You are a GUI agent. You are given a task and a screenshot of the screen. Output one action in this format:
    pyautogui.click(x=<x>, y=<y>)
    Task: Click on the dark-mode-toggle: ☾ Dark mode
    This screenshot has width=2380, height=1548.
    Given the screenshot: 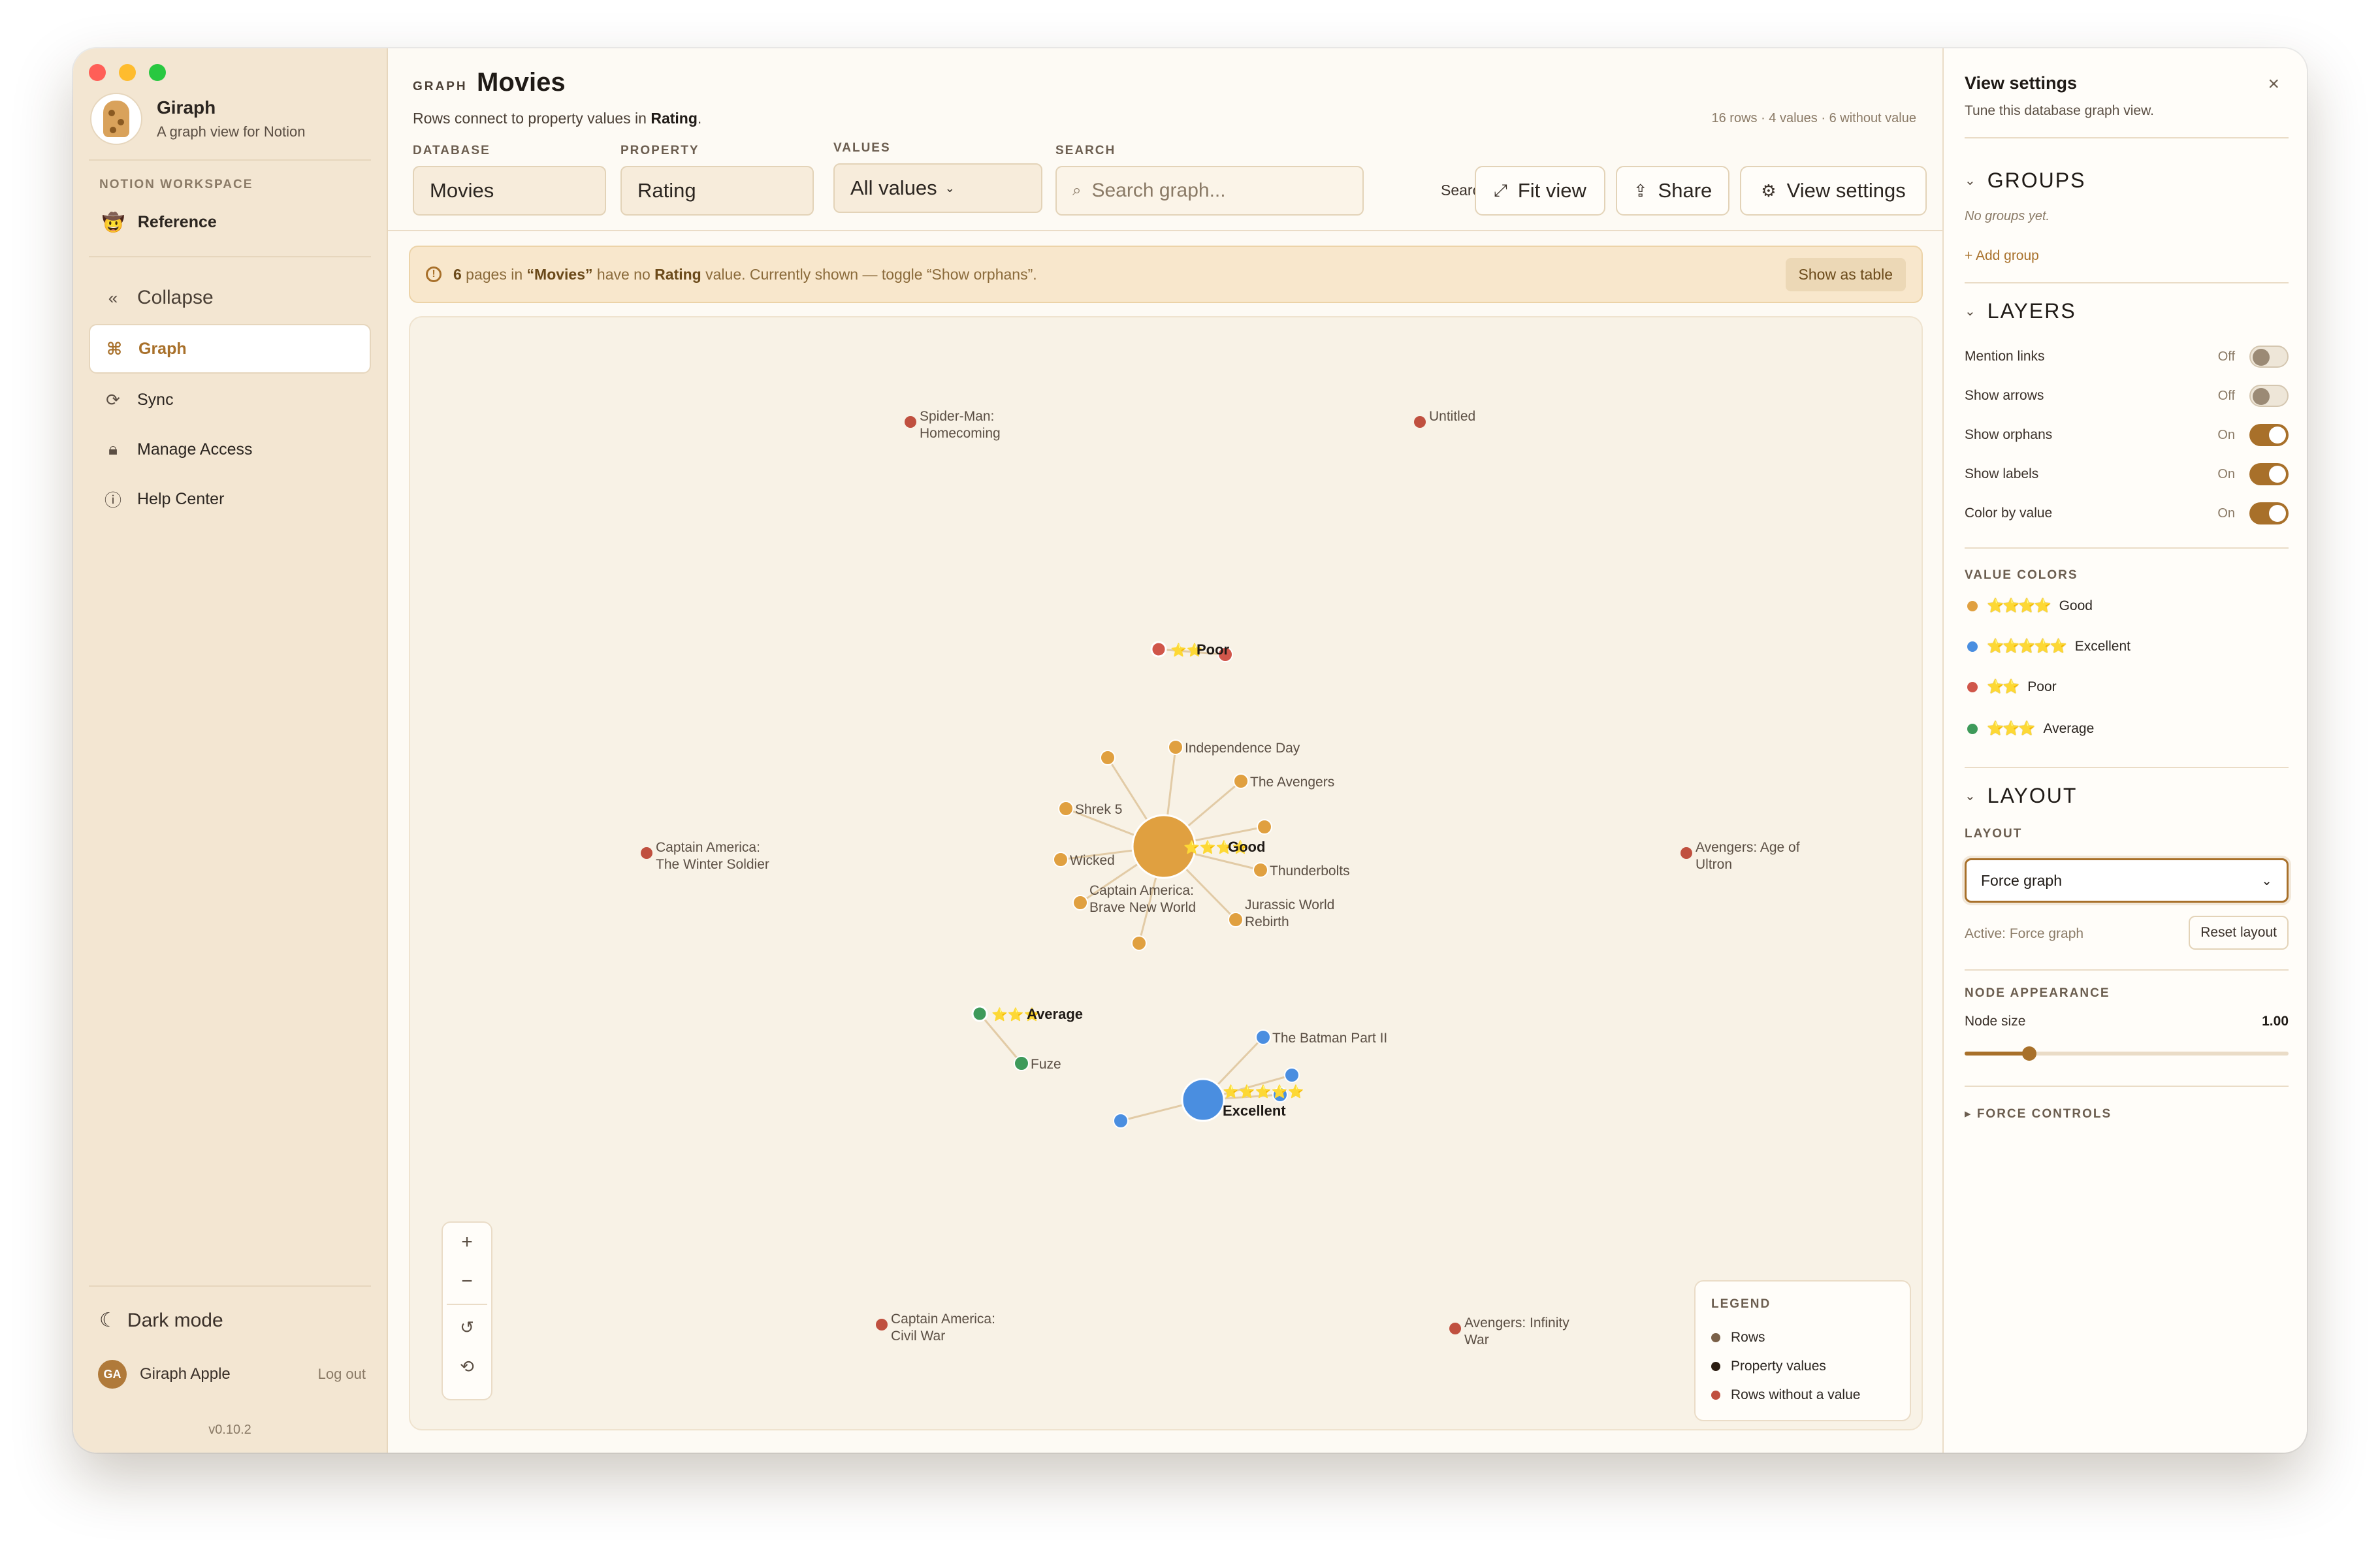 What is the action you would take?
    pyautogui.click(x=161, y=1320)
    